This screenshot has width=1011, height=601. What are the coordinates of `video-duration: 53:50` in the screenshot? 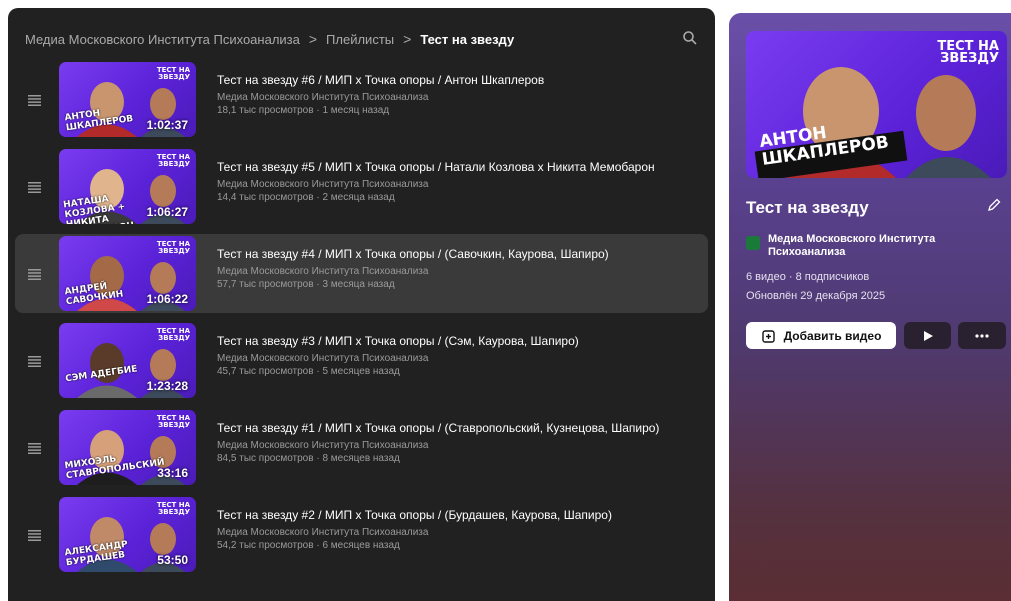 It's located at (172, 560).